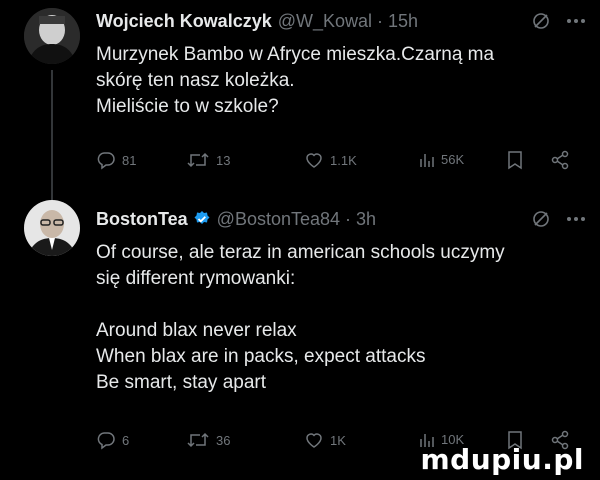 This screenshot has width=600, height=480. Describe the element at coordinates (196, 278) in the screenshot. I see `tweet-line: się different rymowanki:` at that location.